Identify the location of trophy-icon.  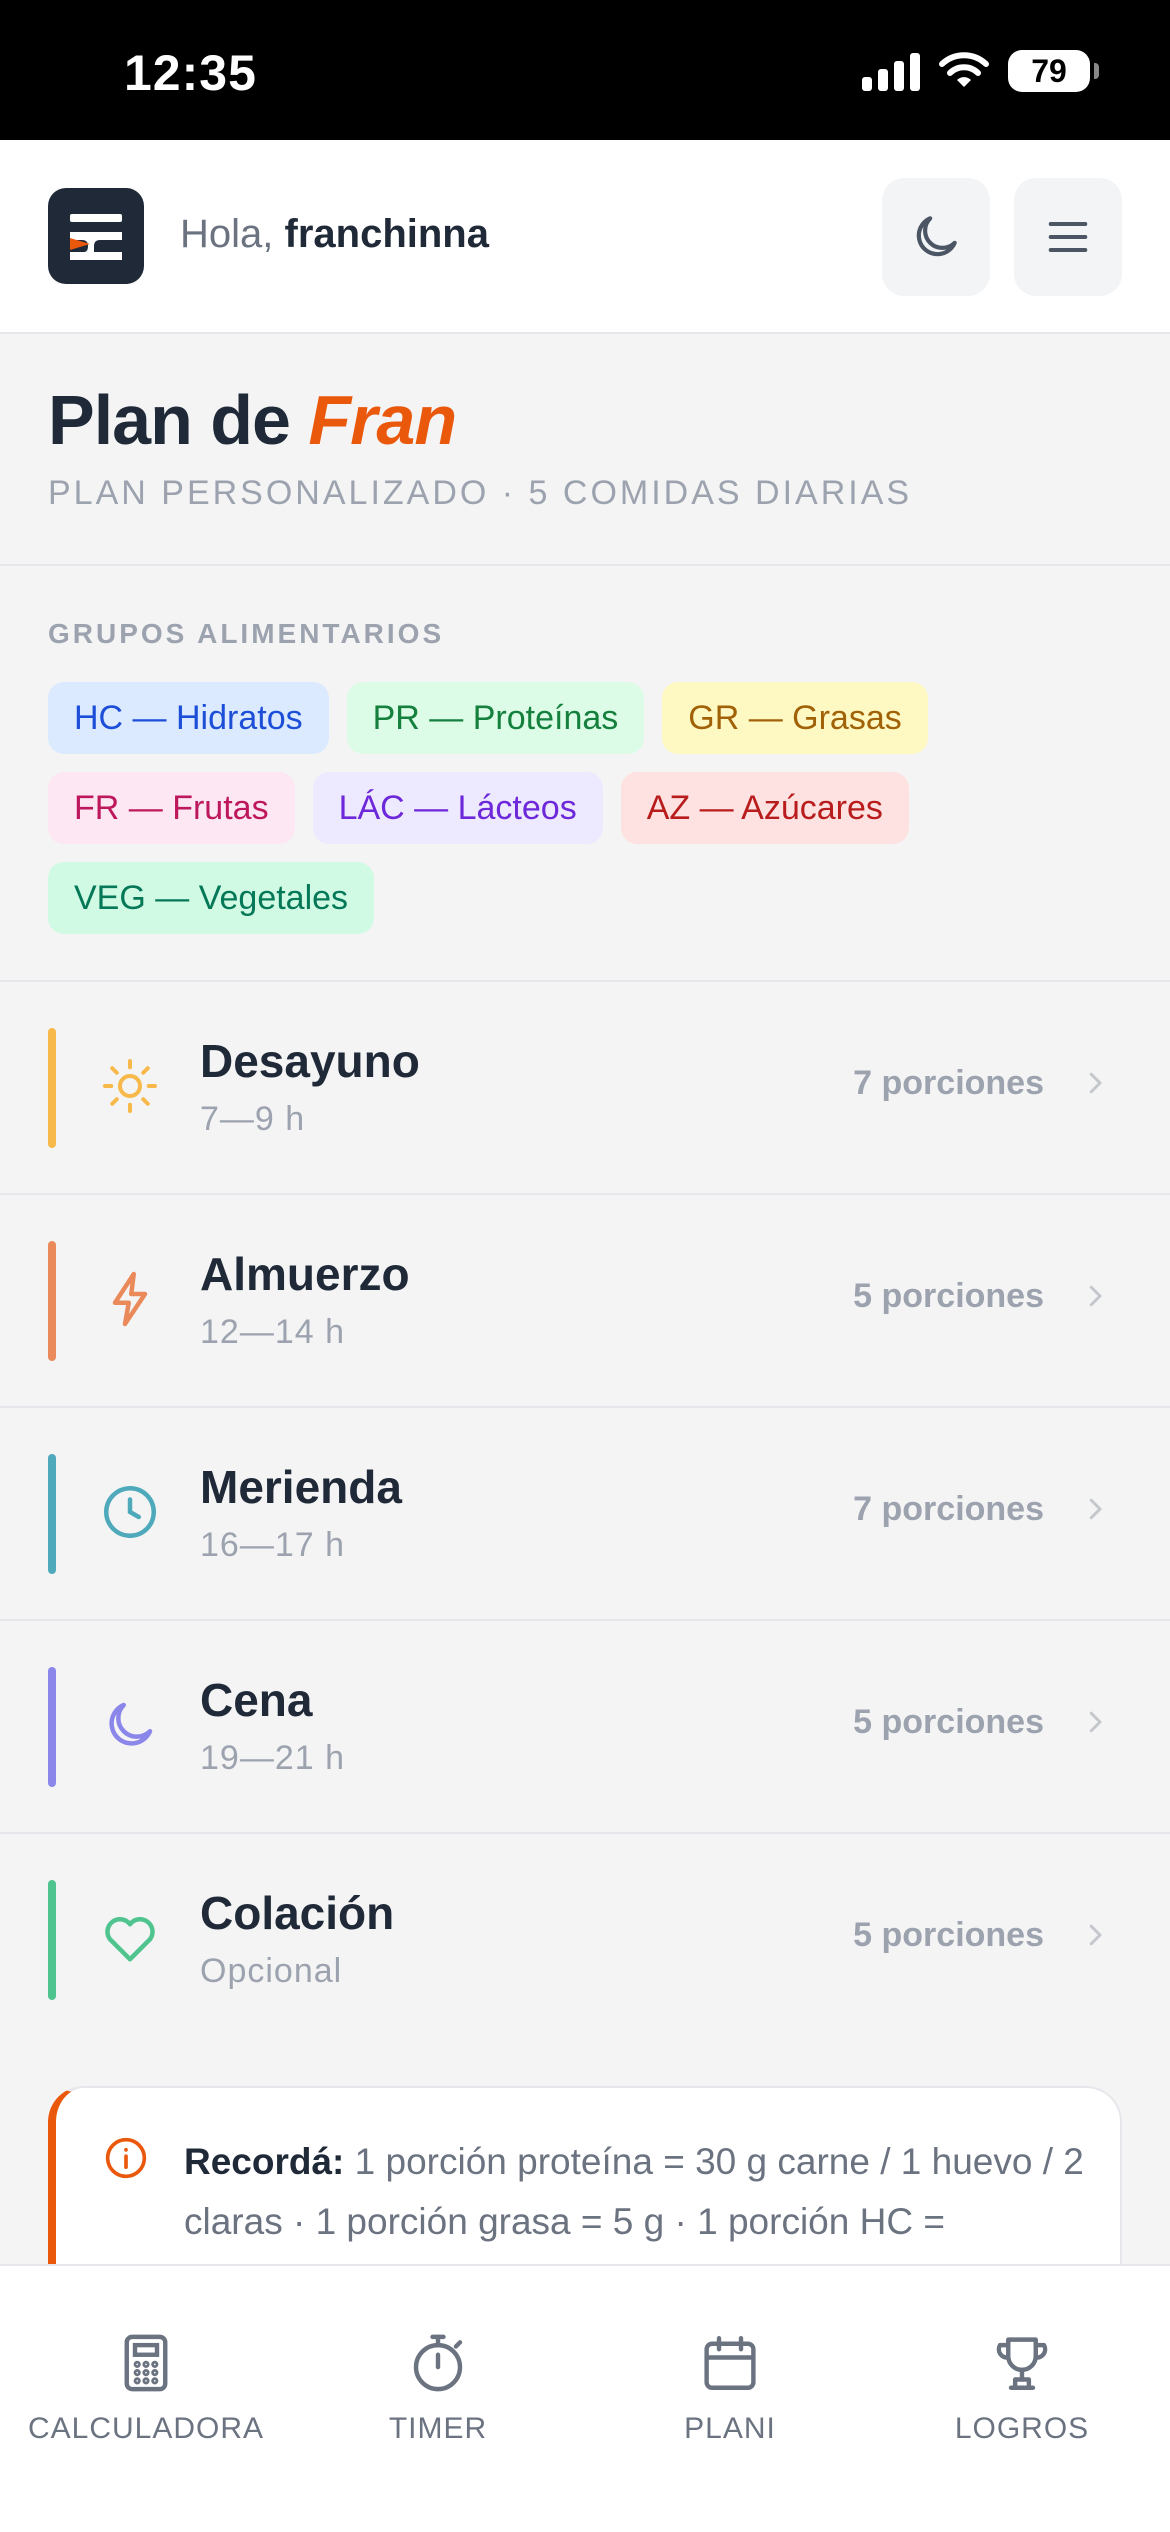
(1022, 2363).